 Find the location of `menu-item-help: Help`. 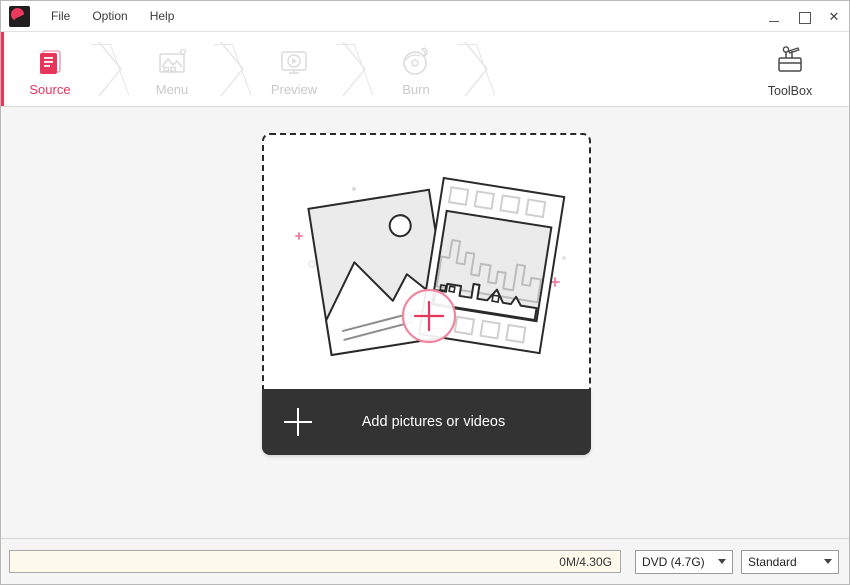

menu-item-help: Help is located at coordinates (162, 16).